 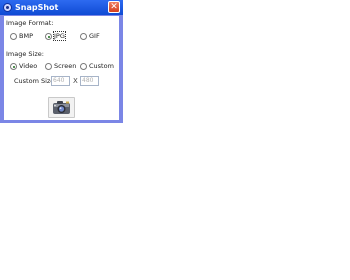 I want to click on size-custom-radio, so click(x=83, y=66).